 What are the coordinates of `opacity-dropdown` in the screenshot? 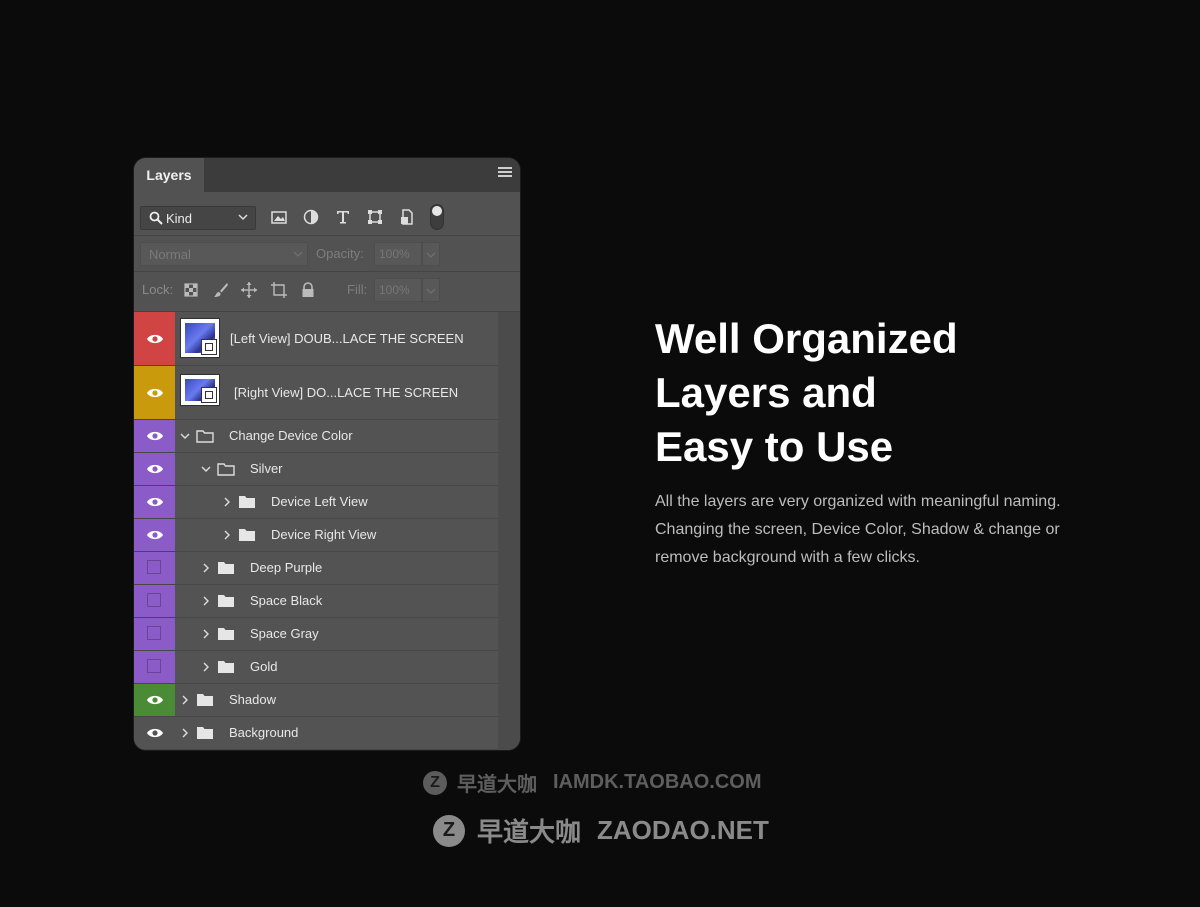 It's located at (431, 254).